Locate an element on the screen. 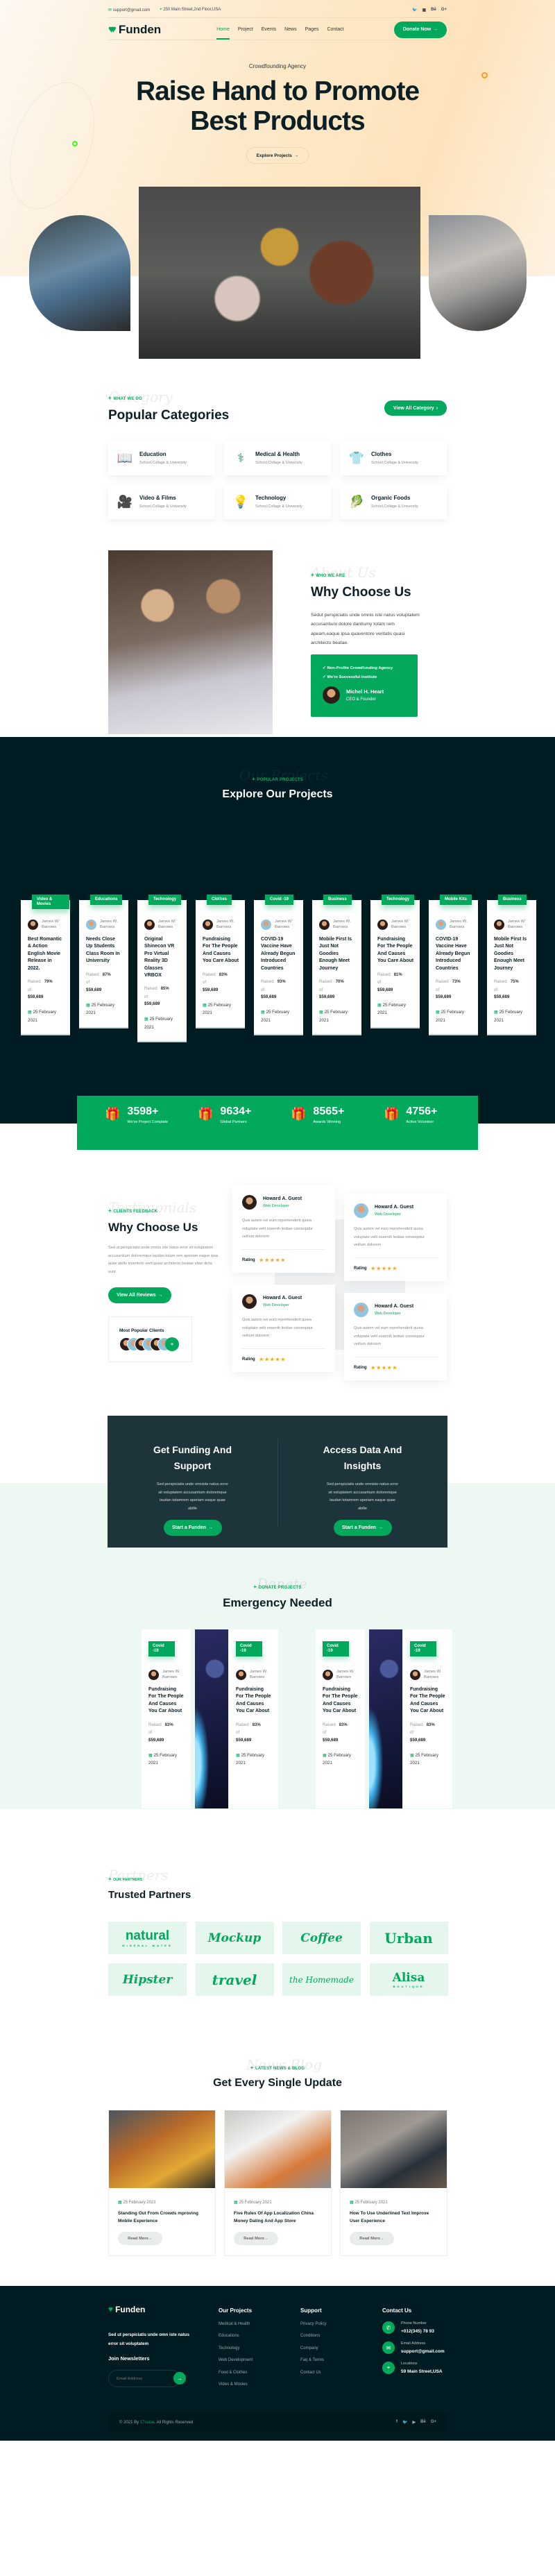  footer-link: Food & Clothes is located at coordinates (236, 2373).